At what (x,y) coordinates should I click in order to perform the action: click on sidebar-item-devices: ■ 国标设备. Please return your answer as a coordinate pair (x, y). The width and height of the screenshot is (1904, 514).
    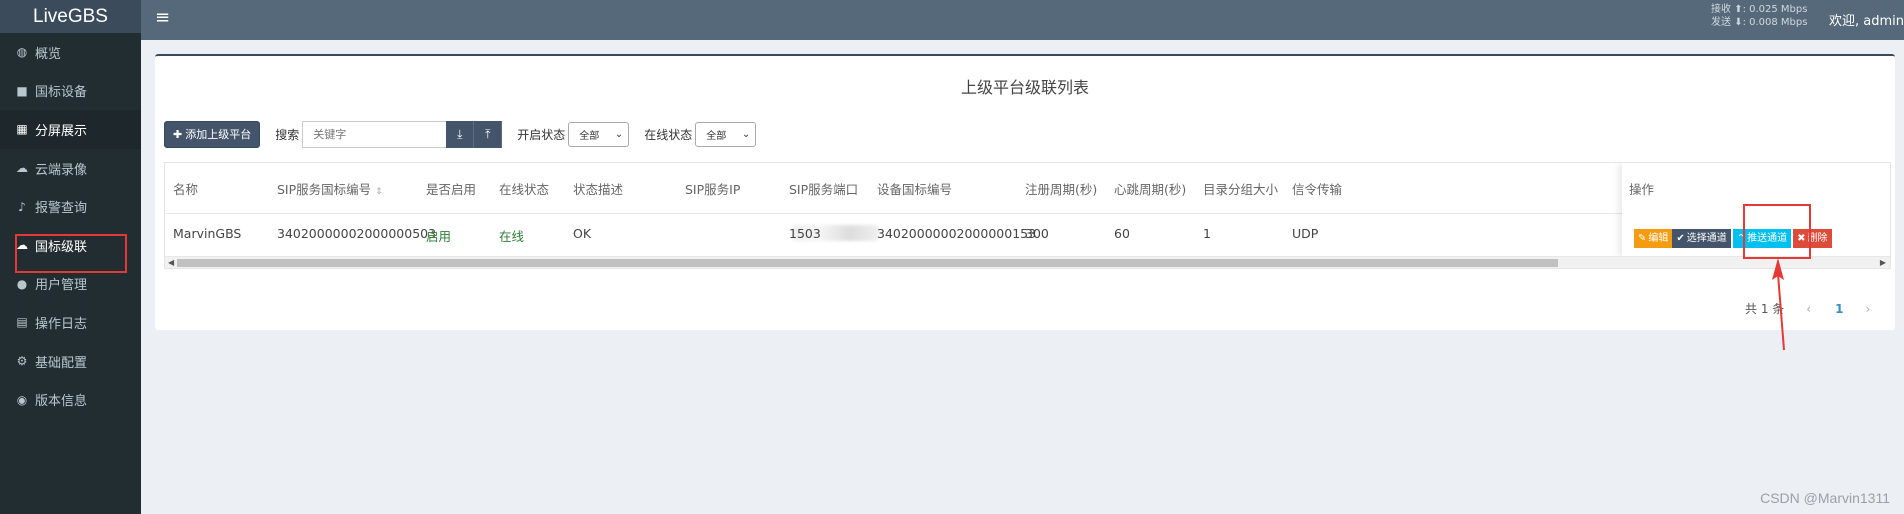
    Looking at the image, I should click on (70, 91).